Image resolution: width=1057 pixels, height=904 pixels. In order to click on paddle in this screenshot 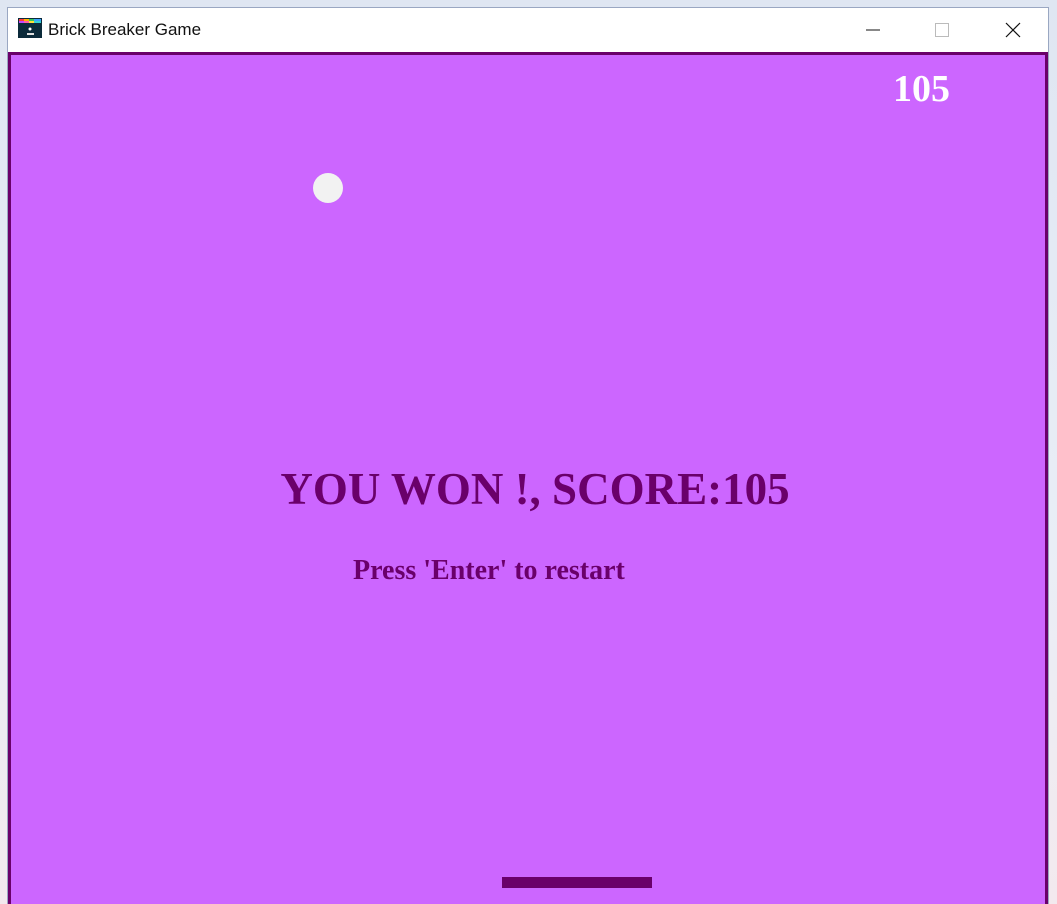, I will do `click(577, 882)`.